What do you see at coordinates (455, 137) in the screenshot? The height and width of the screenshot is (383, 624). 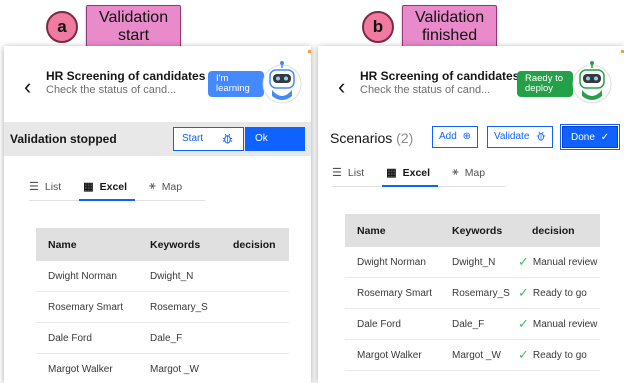 I see `add-button: Add ⊕` at bounding box center [455, 137].